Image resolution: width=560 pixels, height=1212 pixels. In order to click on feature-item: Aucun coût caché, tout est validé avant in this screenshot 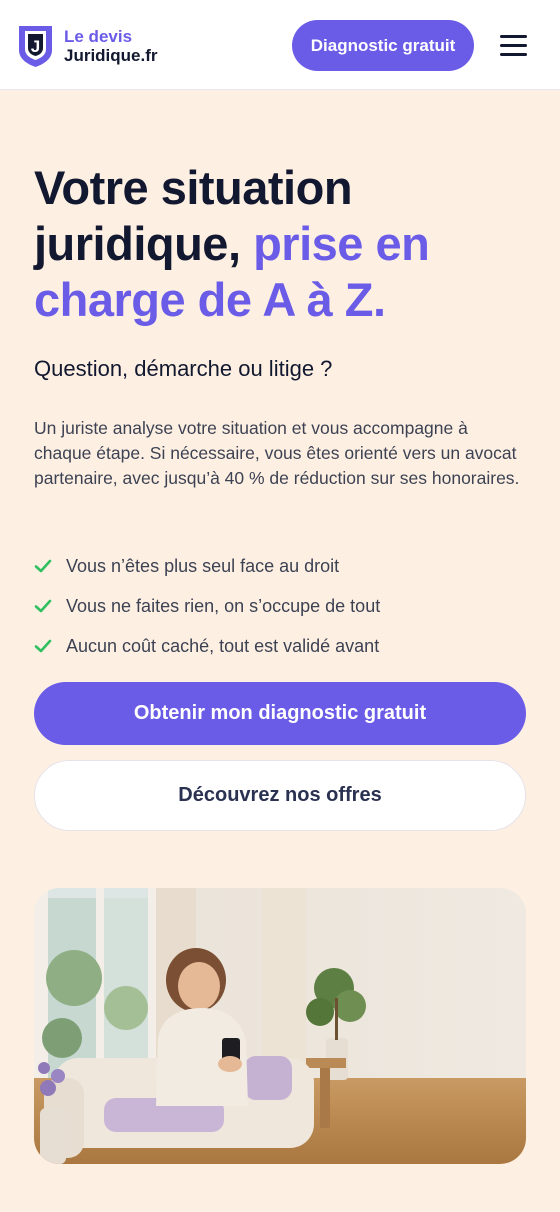, I will do `click(207, 646)`.